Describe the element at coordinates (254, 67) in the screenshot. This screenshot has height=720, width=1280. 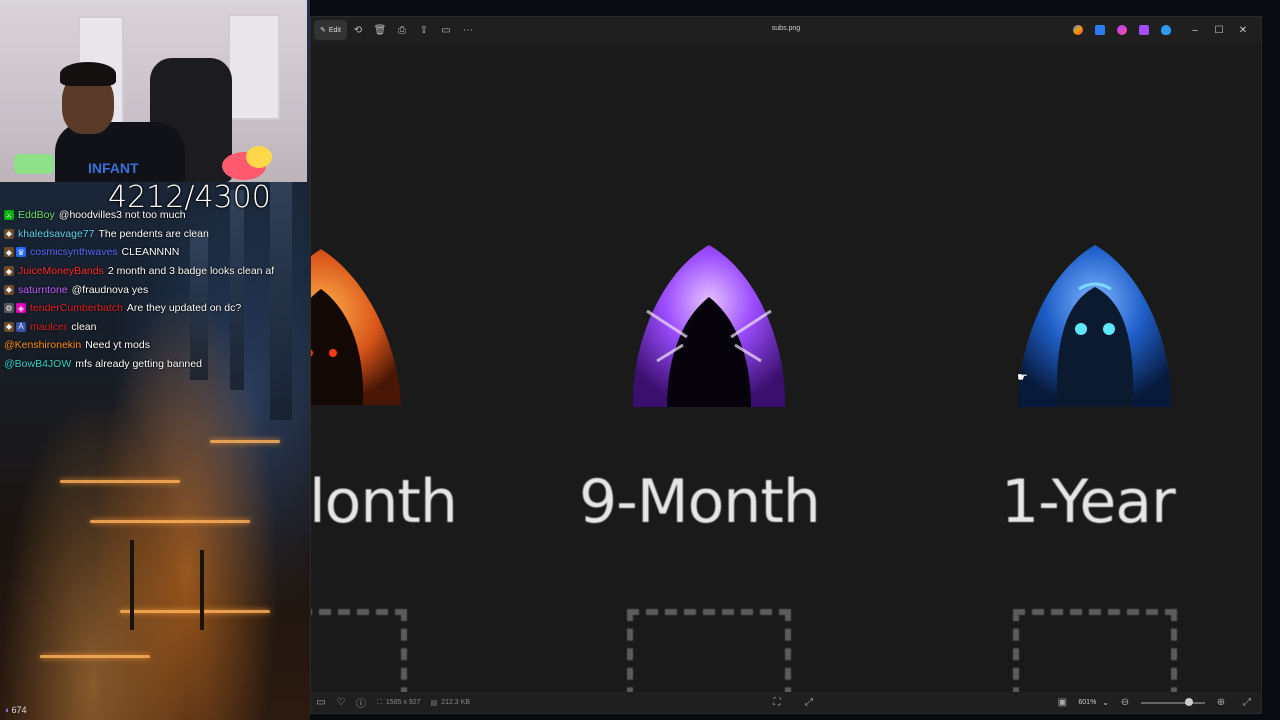
I see `room-door` at that location.